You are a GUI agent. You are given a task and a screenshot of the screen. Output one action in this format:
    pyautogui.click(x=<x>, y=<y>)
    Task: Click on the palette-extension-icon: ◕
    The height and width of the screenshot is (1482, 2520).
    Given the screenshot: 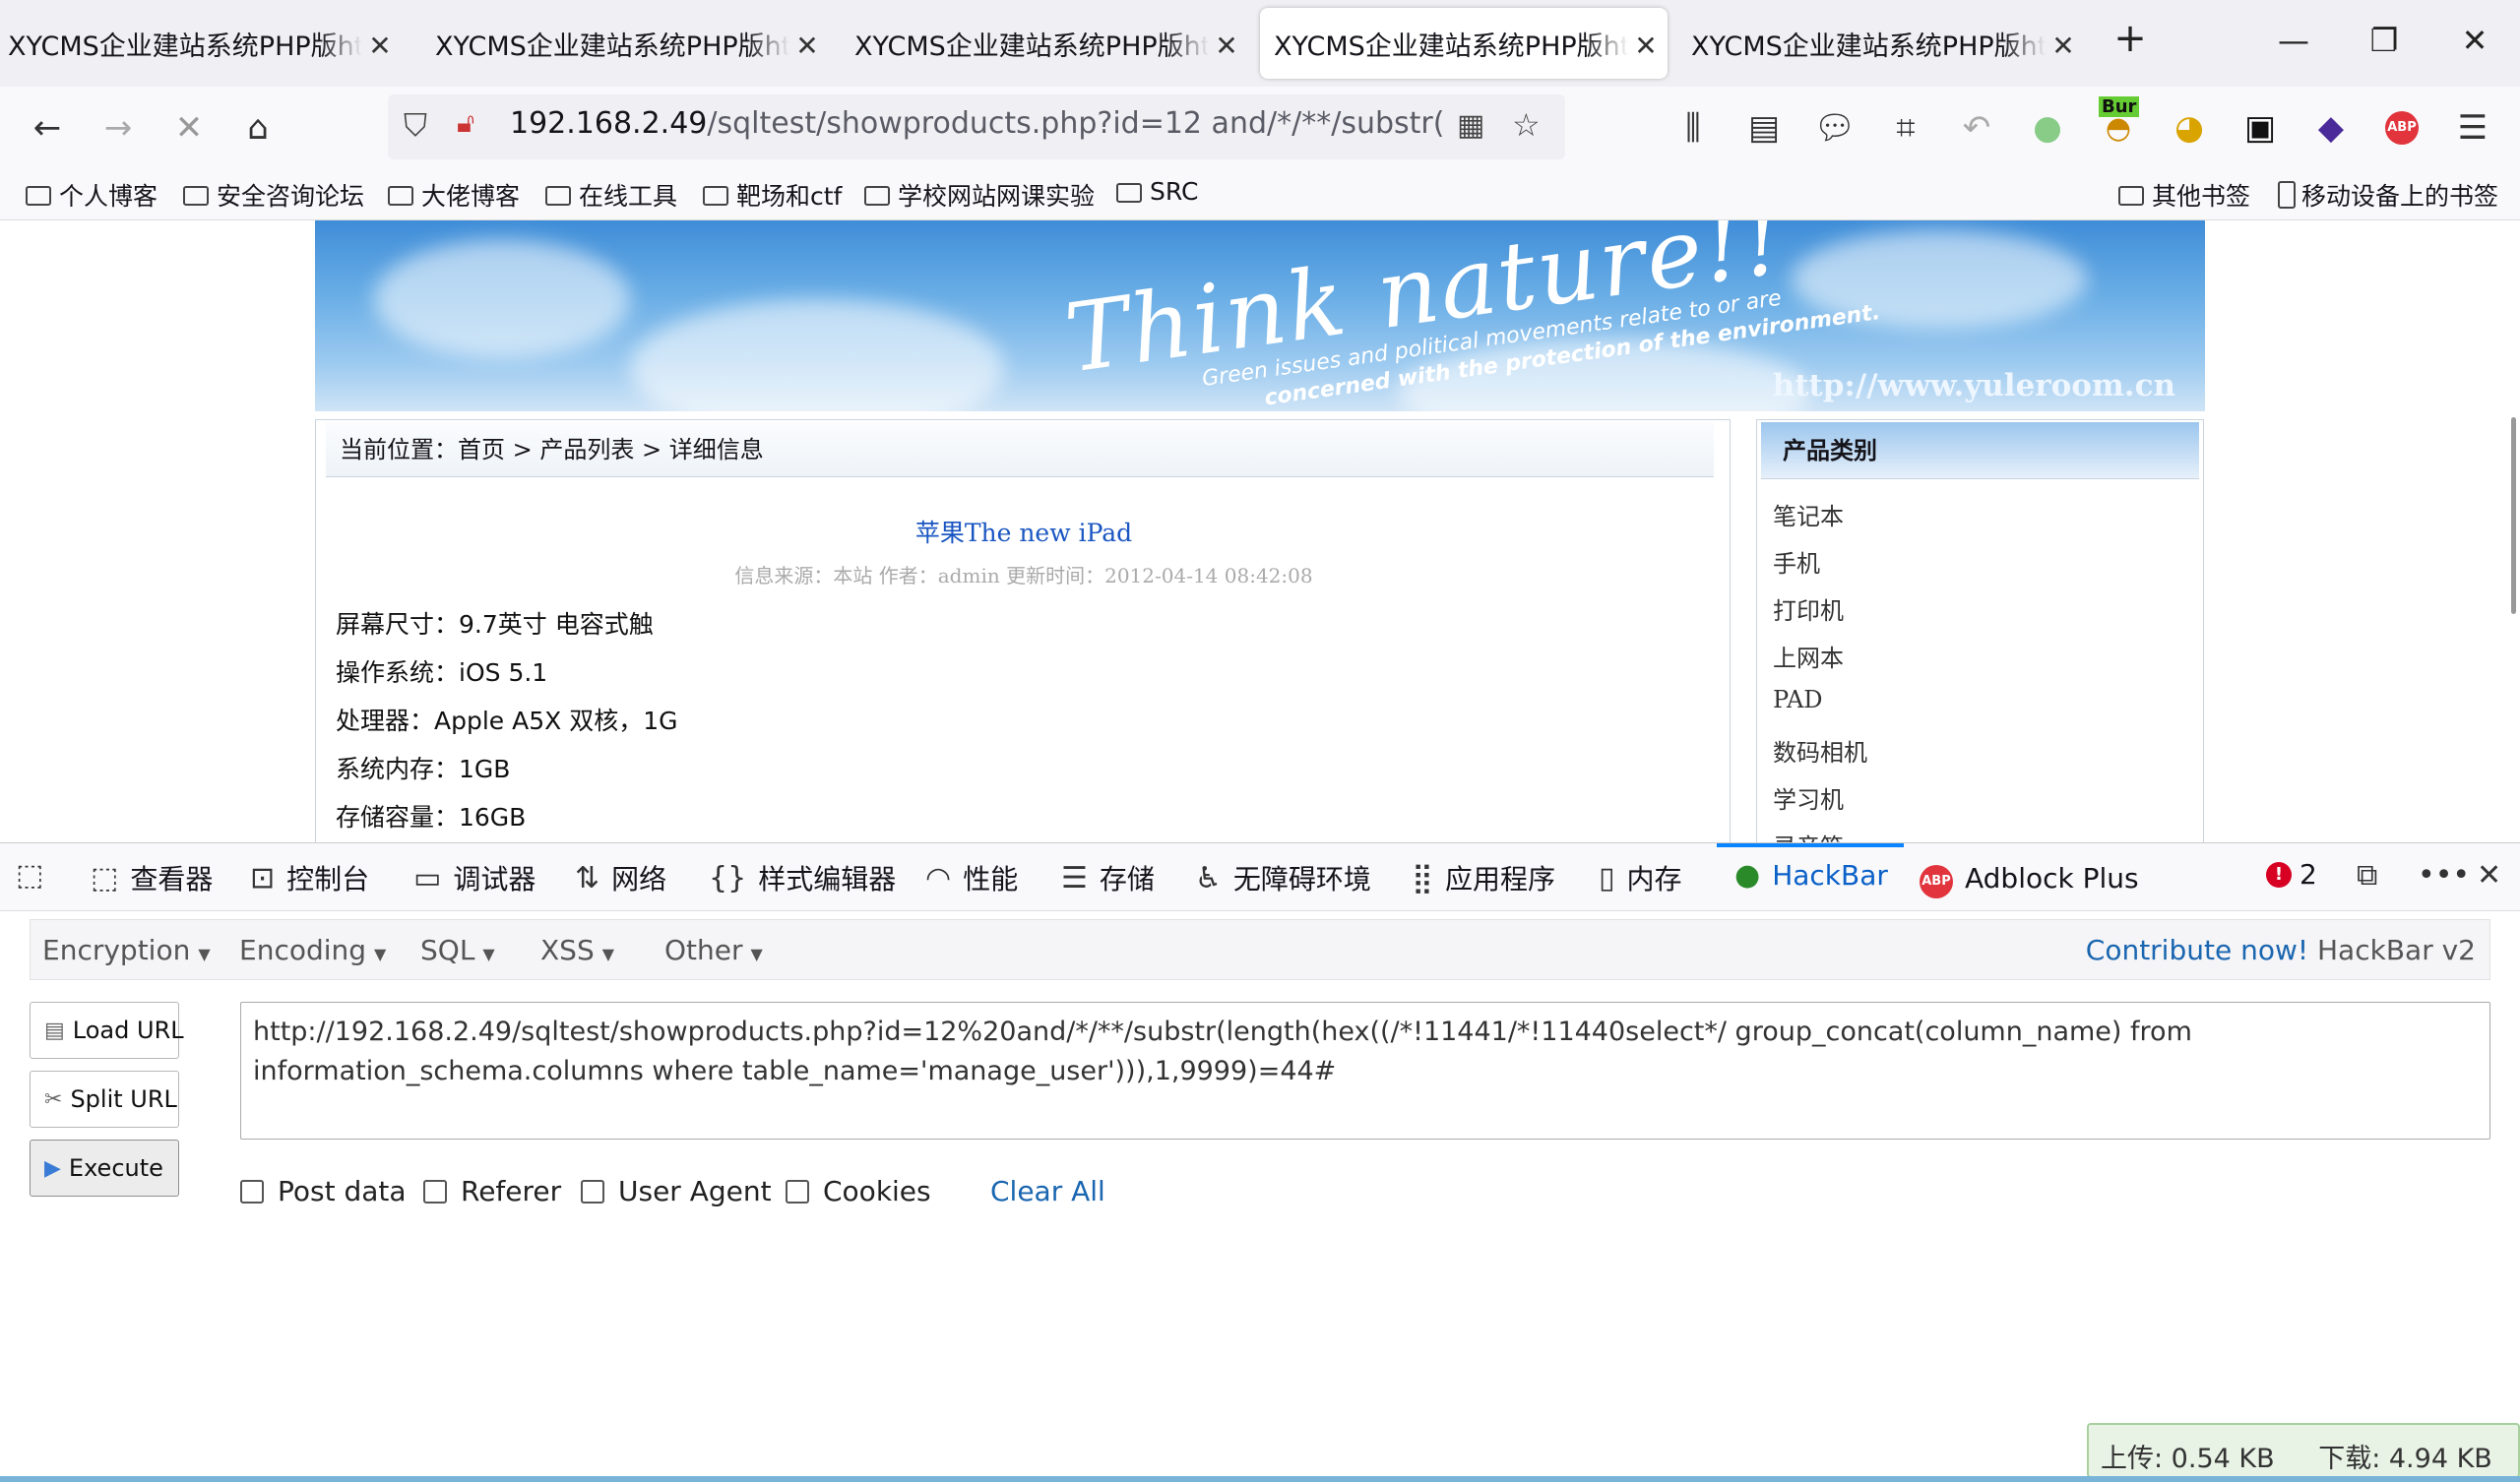 What is the action you would take?
    pyautogui.click(x=2189, y=128)
    